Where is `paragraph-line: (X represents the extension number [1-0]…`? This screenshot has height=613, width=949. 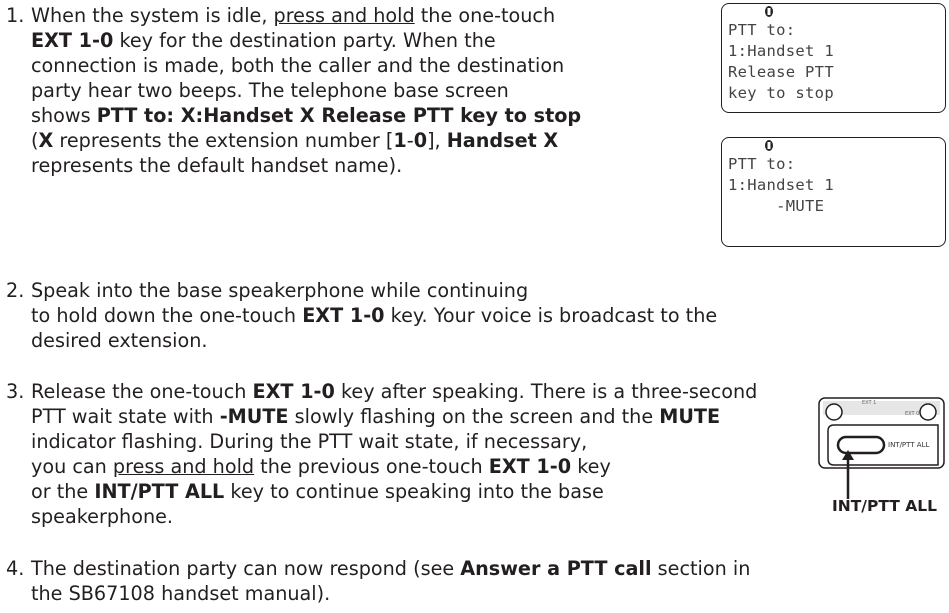
paragraph-line: (X represents the extension number [1-0]… is located at coordinates (295, 140).